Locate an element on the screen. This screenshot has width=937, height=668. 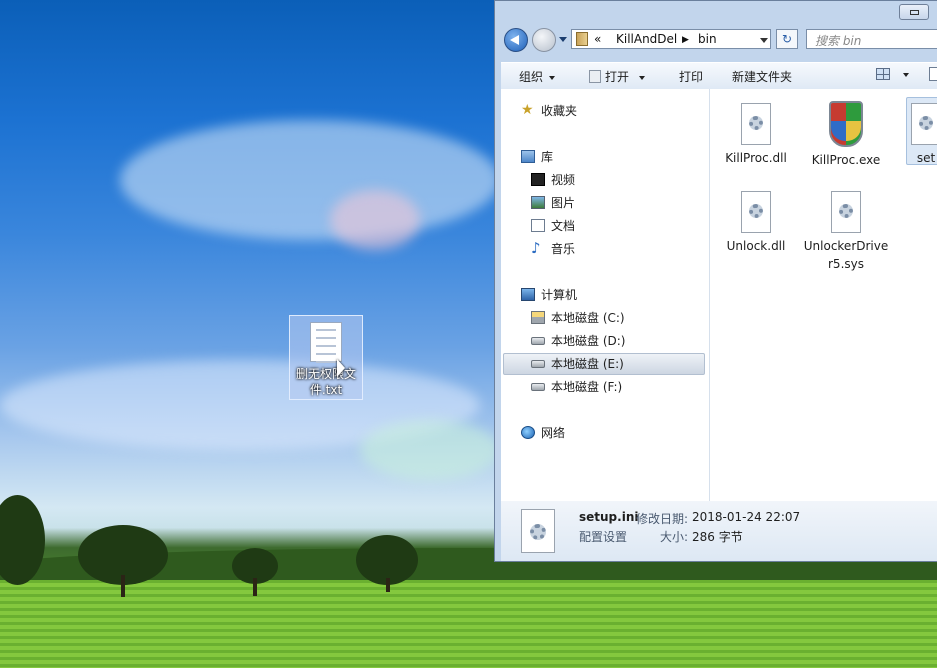
computer-icon is located at coordinates (528, 294).